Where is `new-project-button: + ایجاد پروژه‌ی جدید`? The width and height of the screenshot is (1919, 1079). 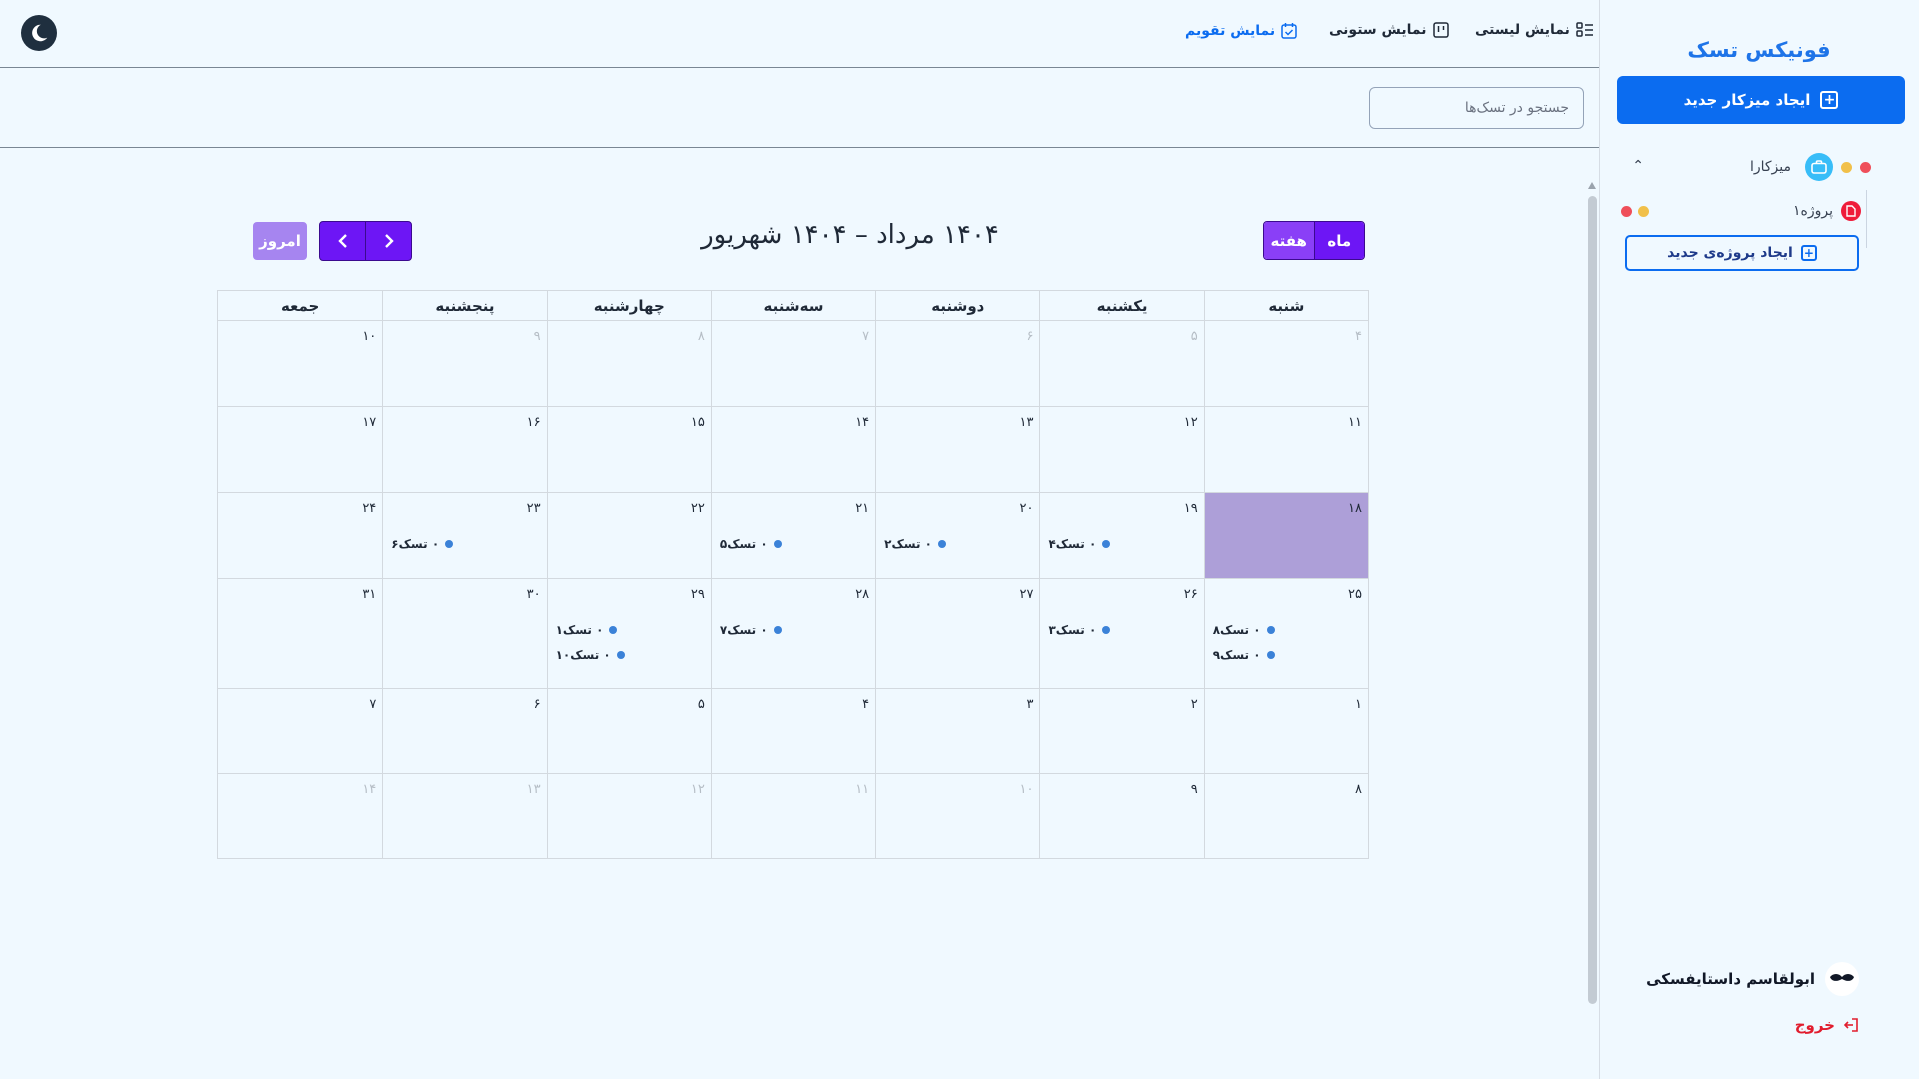
new-project-button: + ایجاد پروژه‌ی جدید is located at coordinates (1742, 253).